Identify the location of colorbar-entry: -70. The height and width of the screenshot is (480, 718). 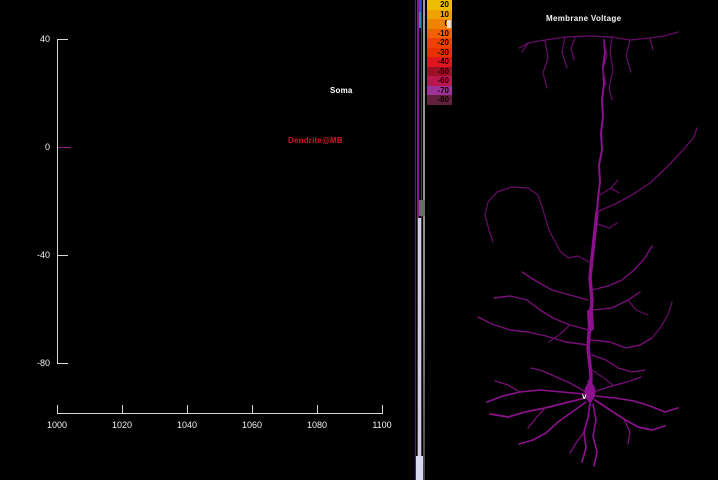
(439, 90).